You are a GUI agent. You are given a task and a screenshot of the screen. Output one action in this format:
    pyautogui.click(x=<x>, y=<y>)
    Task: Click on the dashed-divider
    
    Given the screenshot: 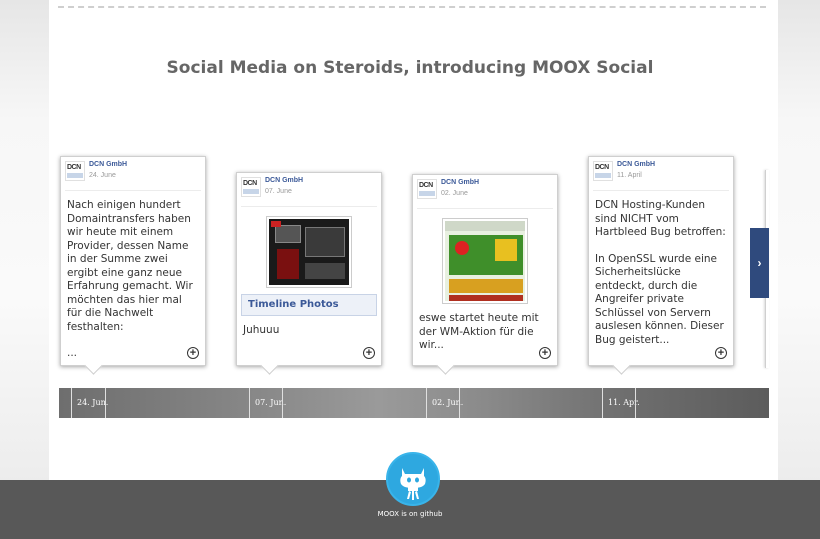 What is the action you would take?
    pyautogui.click(x=412, y=7)
    